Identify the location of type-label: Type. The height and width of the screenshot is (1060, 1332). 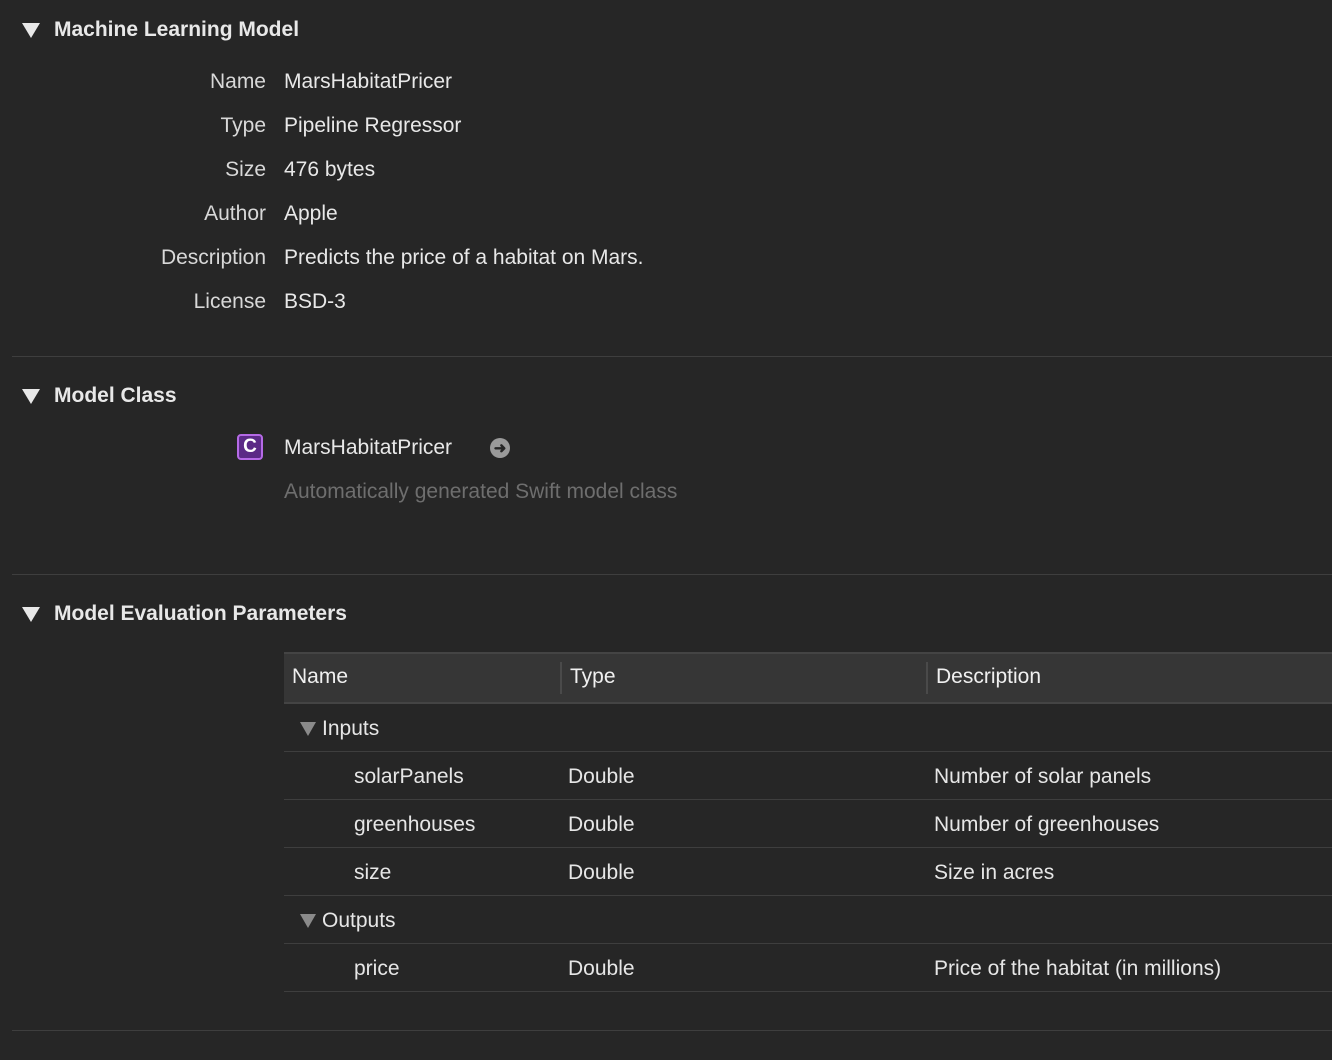
(243, 125).